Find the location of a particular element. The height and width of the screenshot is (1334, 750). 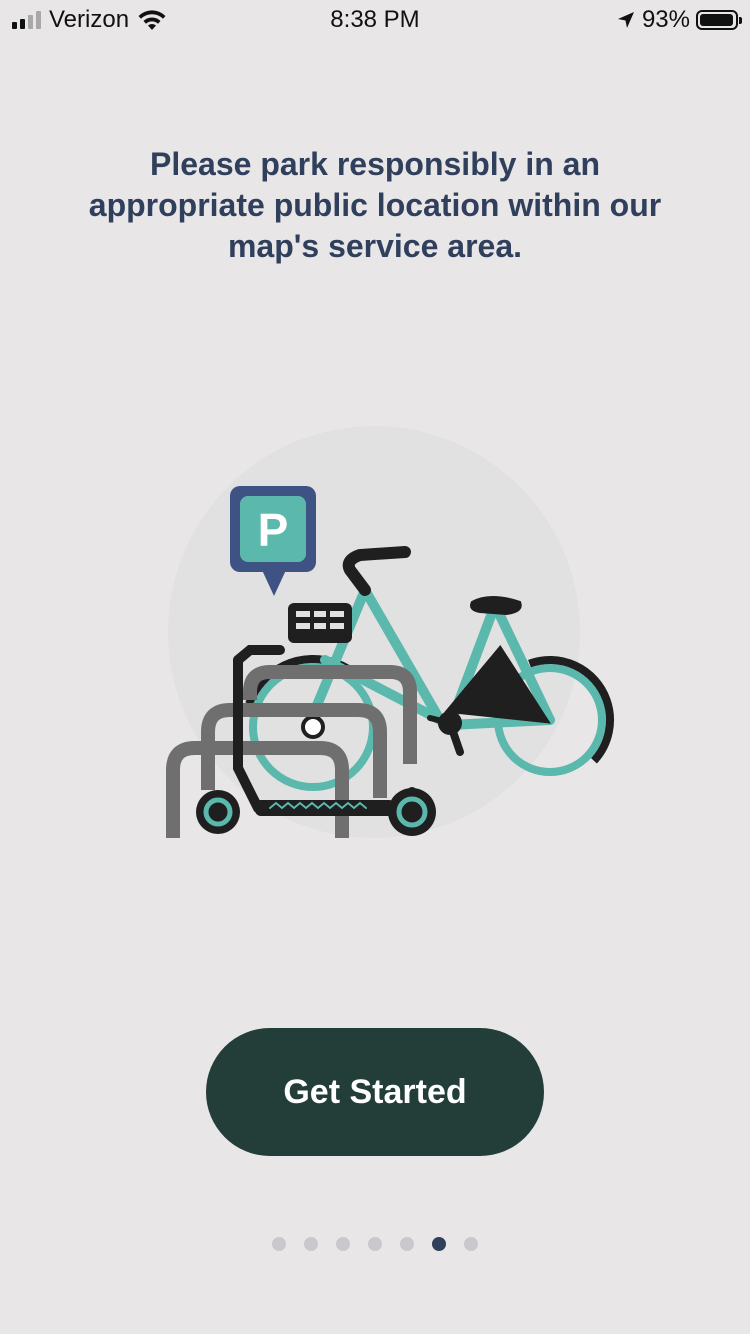

bike-basket-icon is located at coordinates (320, 623).